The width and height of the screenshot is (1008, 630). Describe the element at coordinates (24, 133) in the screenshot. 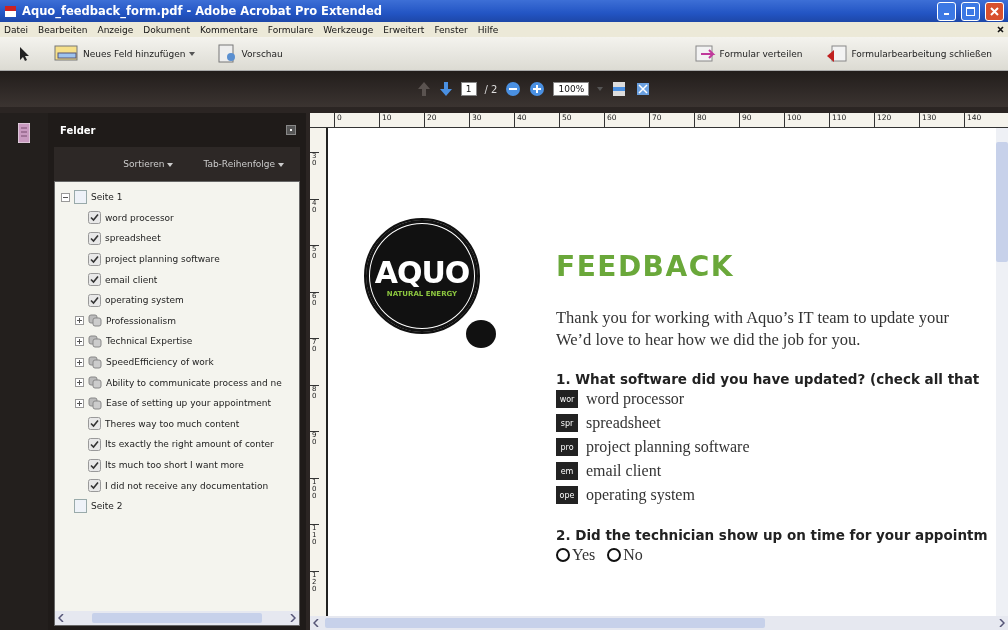

I see `fields-panel-icon` at that location.